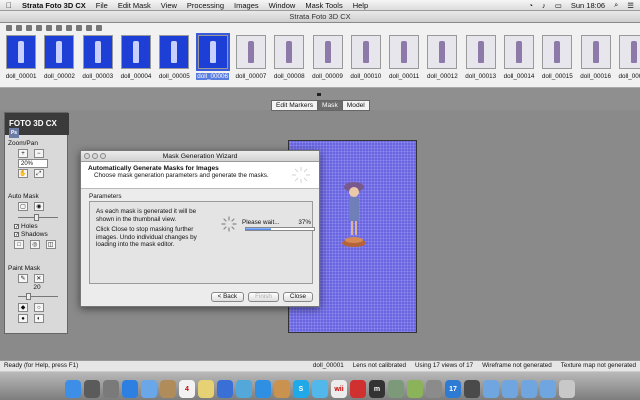 Image resolution: width=640 pixels, height=400 pixels. I want to click on thumbnail-item: doll_00003, so click(98, 57).